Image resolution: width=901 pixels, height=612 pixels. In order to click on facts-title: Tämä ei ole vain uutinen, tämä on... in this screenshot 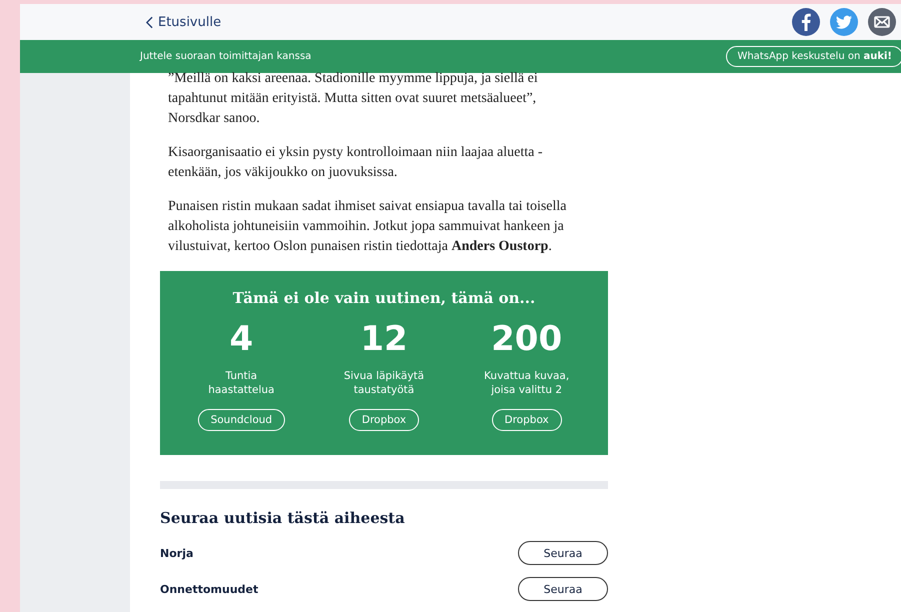, I will do `click(384, 298)`.